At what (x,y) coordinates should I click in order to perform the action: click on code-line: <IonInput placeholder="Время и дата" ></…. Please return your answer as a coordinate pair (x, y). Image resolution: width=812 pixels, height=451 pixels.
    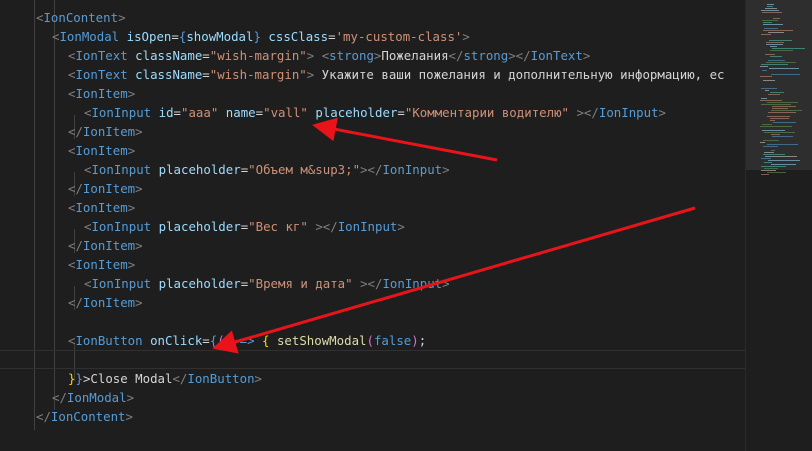
    Looking at the image, I should click on (372, 283).